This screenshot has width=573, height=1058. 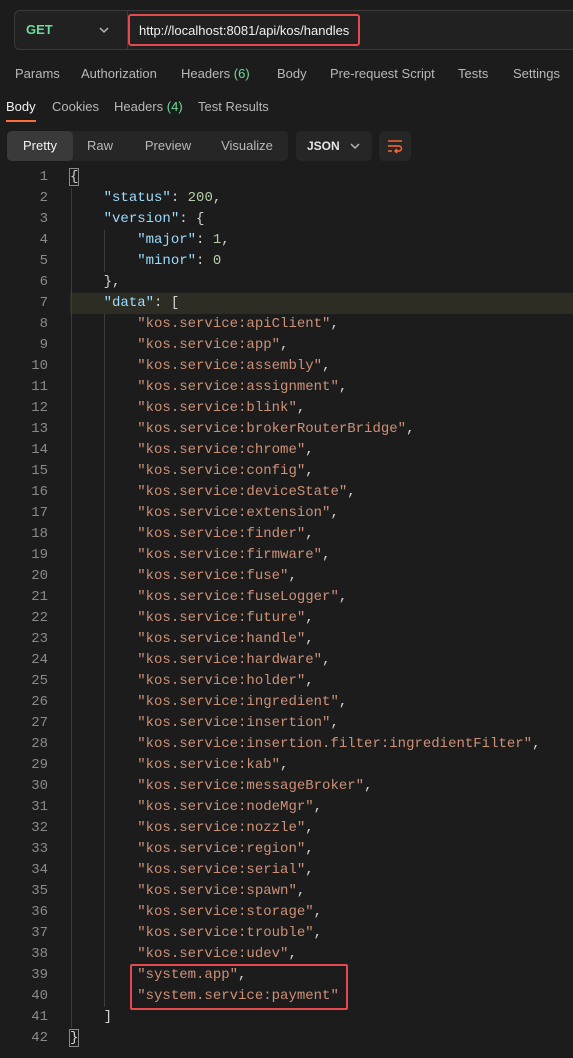 I want to click on code-line: 18 "kos.service:finder",, so click(x=286, y=534).